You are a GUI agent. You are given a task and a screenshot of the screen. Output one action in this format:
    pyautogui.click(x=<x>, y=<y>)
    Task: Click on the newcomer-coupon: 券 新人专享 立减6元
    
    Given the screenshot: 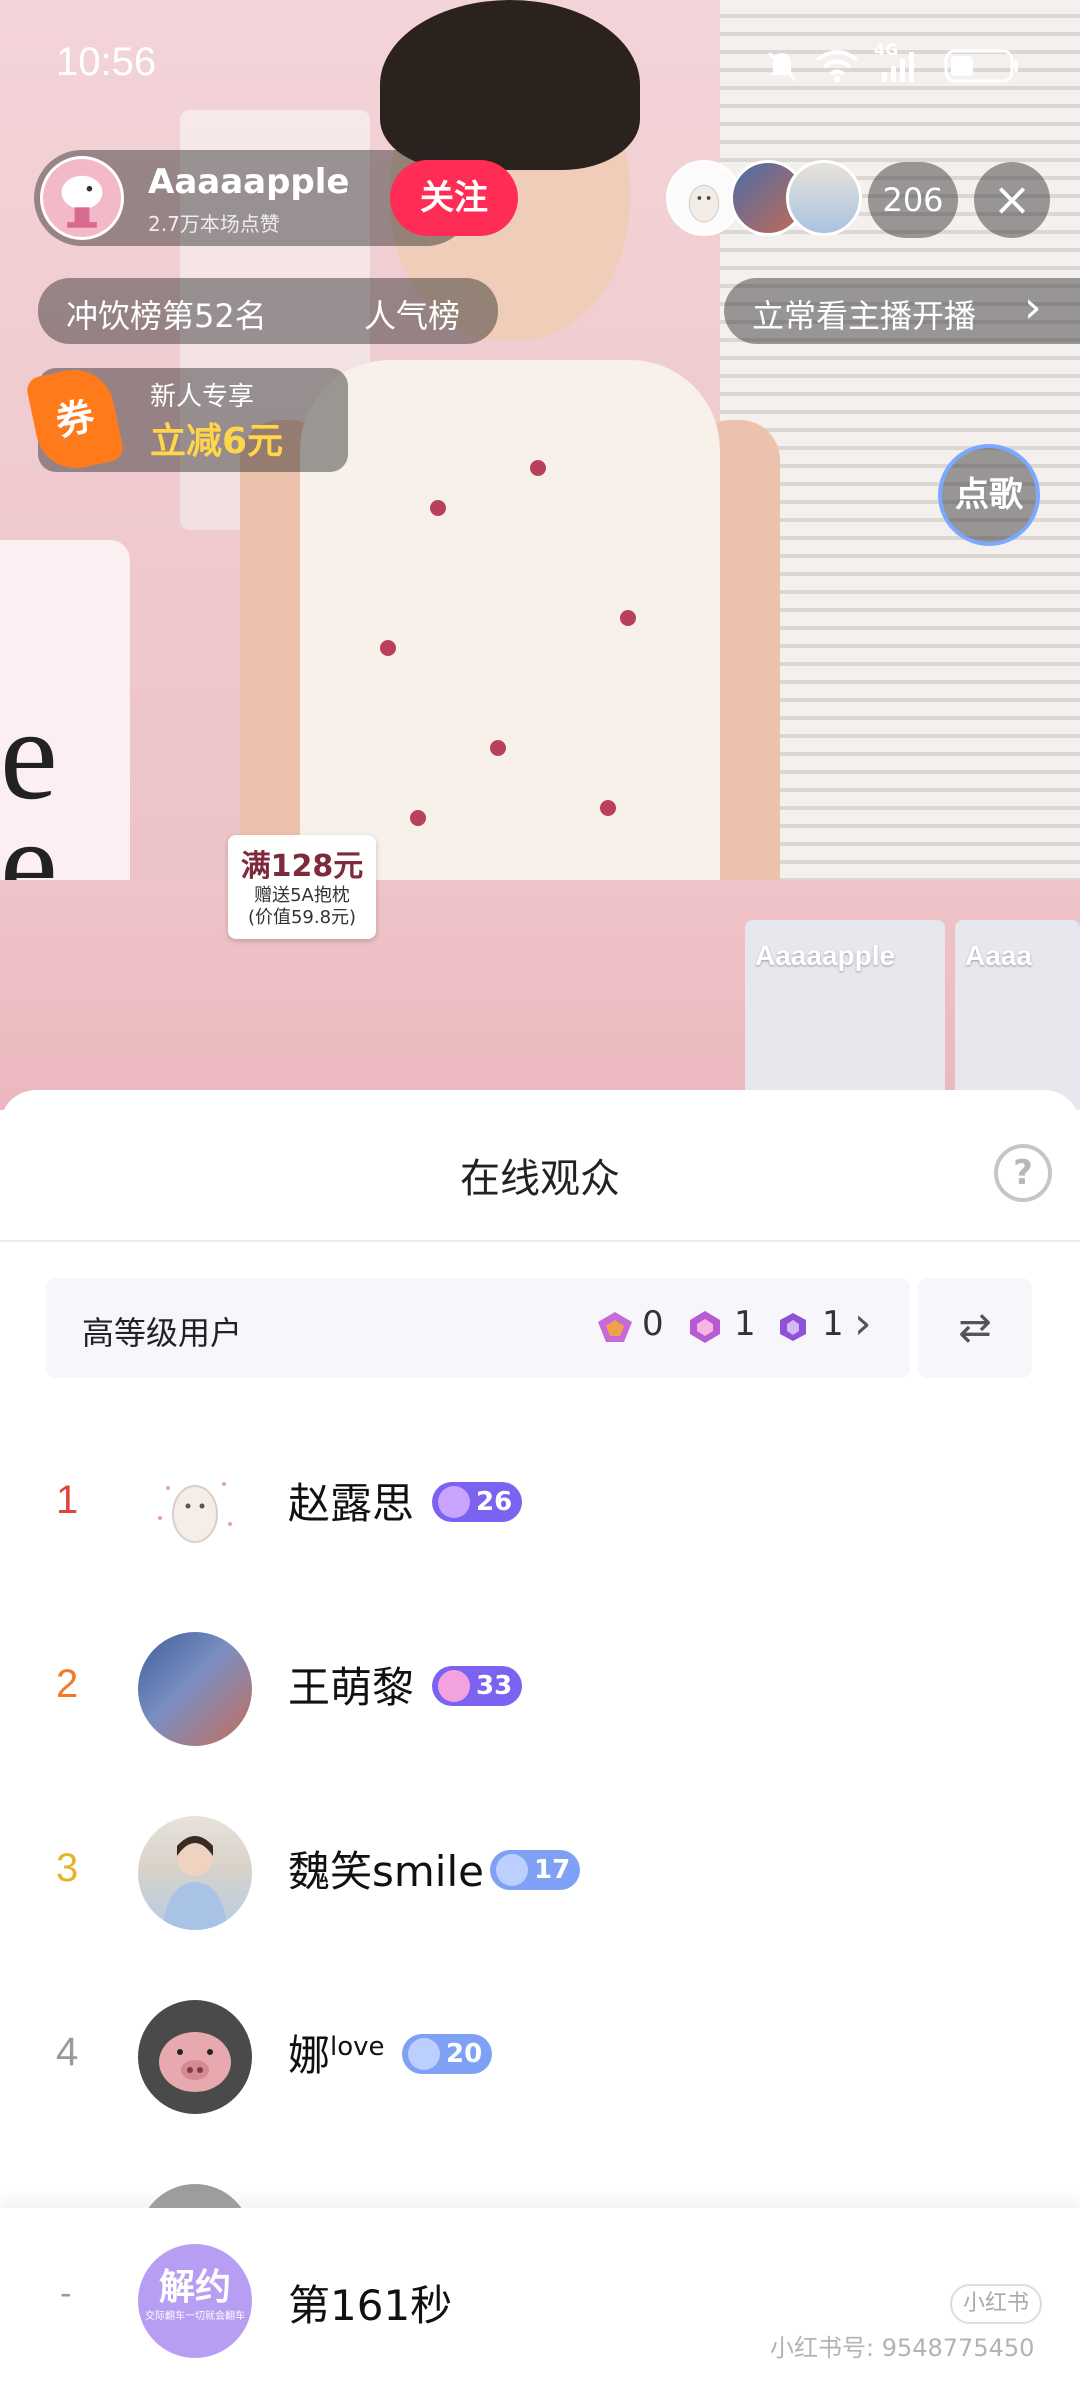 What is the action you would take?
    pyautogui.click(x=186, y=419)
    